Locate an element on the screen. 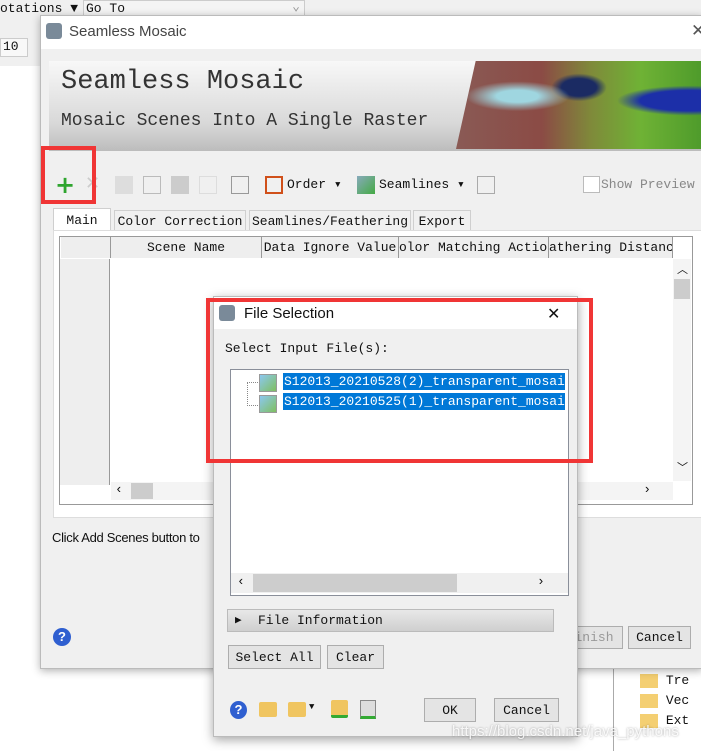 The height and width of the screenshot is (751, 701). open-folder-icon is located at coordinates (268, 709).